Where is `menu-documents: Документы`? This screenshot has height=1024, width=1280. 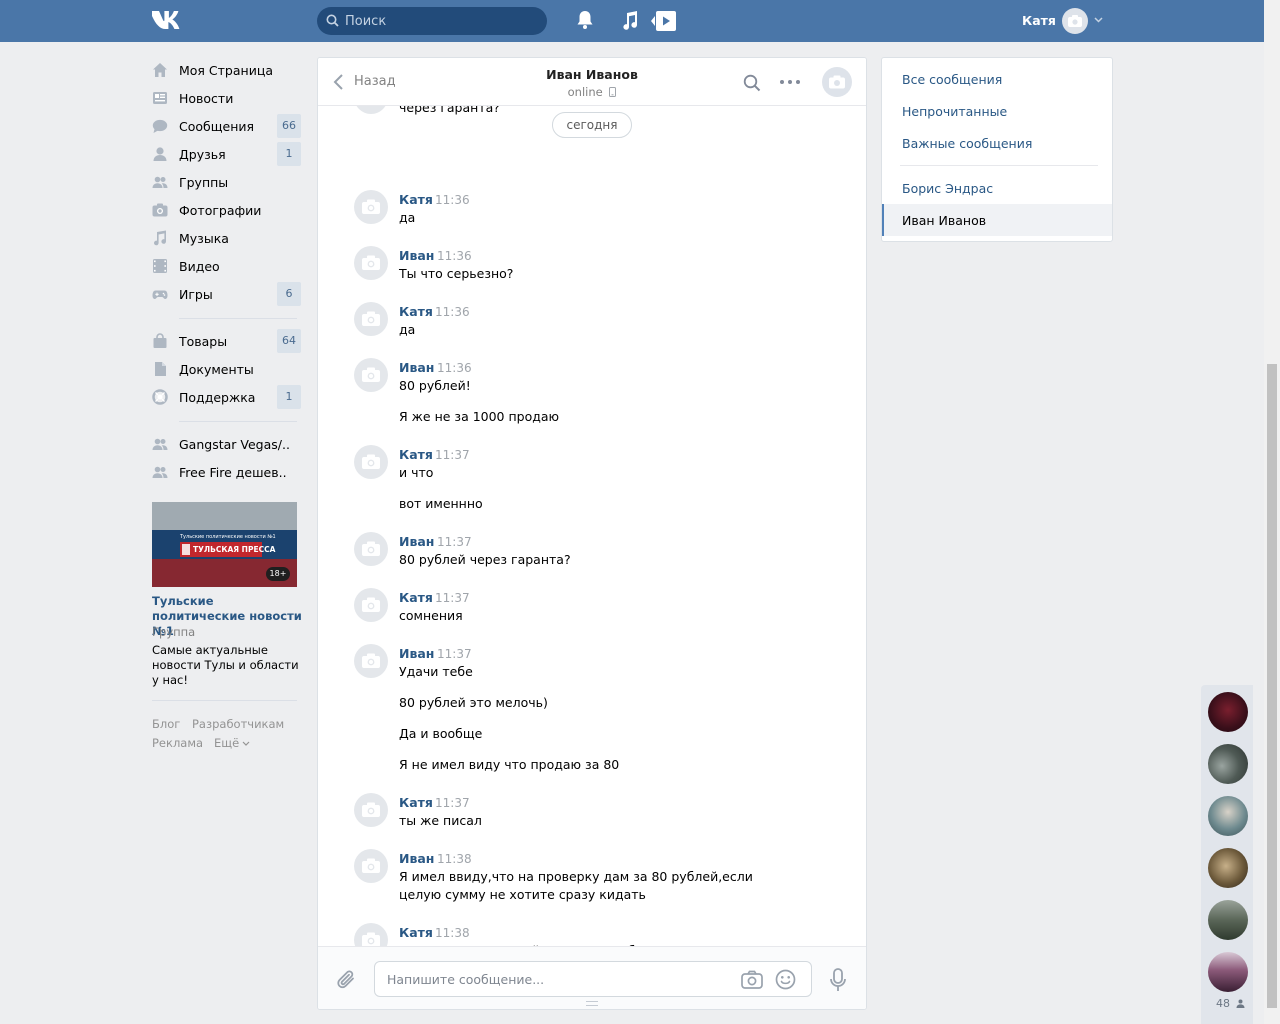
menu-documents: Документы is located at coordinates (227, 369).